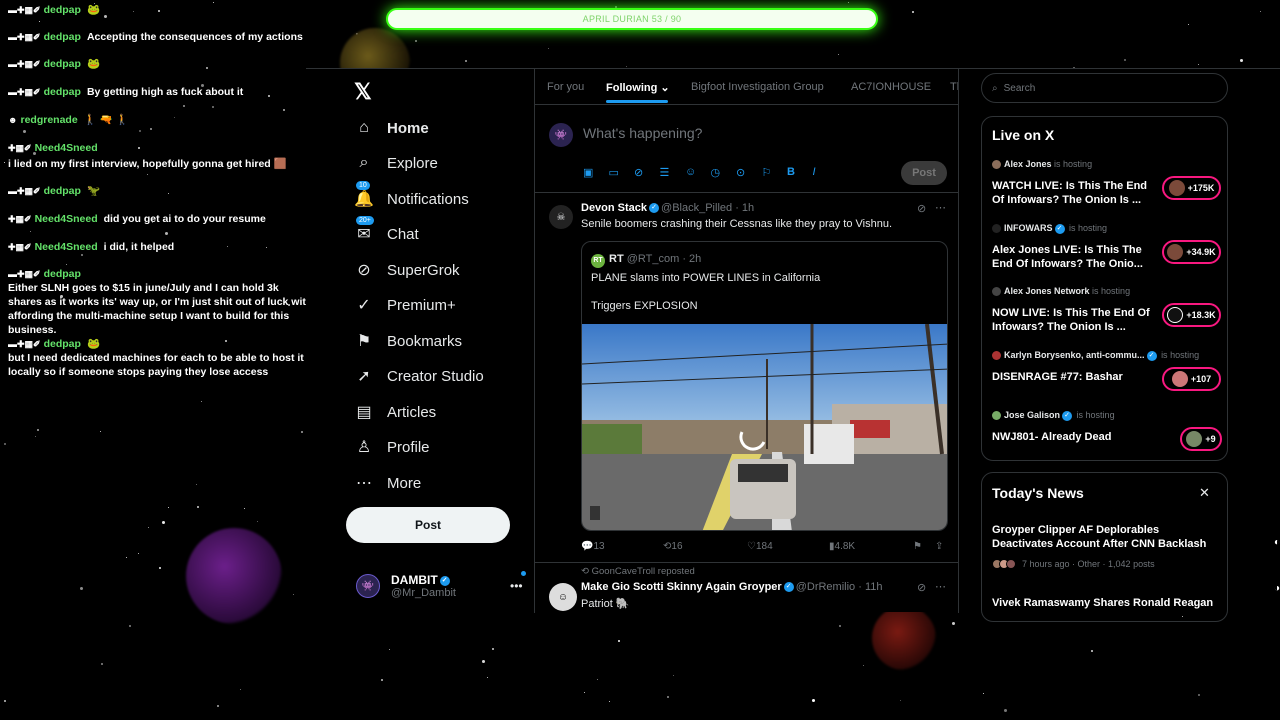  I want to click on share-icon: ⇪, so click(939, 546).